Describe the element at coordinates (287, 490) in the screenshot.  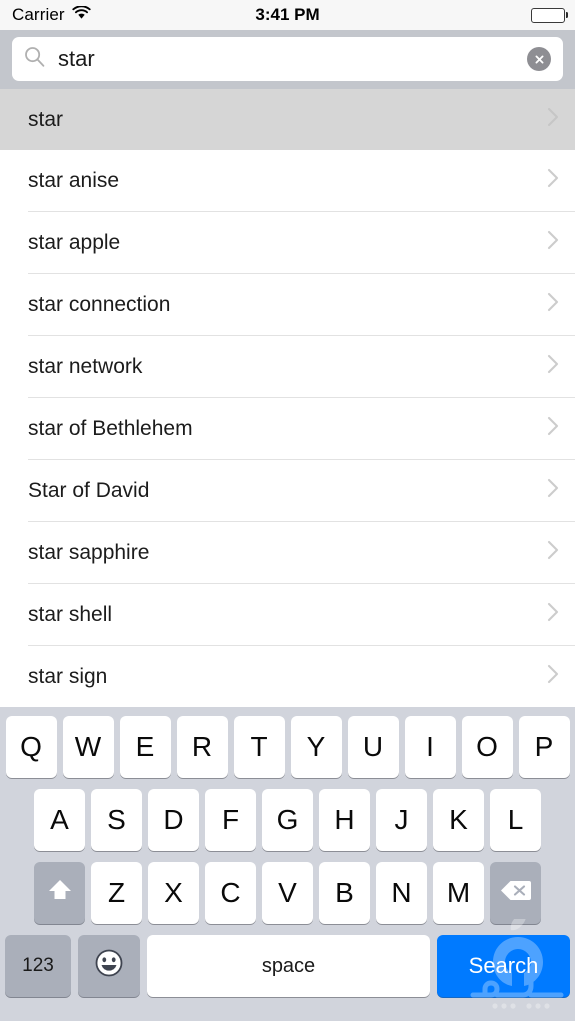
I see `list-item: Star of David` at that location.